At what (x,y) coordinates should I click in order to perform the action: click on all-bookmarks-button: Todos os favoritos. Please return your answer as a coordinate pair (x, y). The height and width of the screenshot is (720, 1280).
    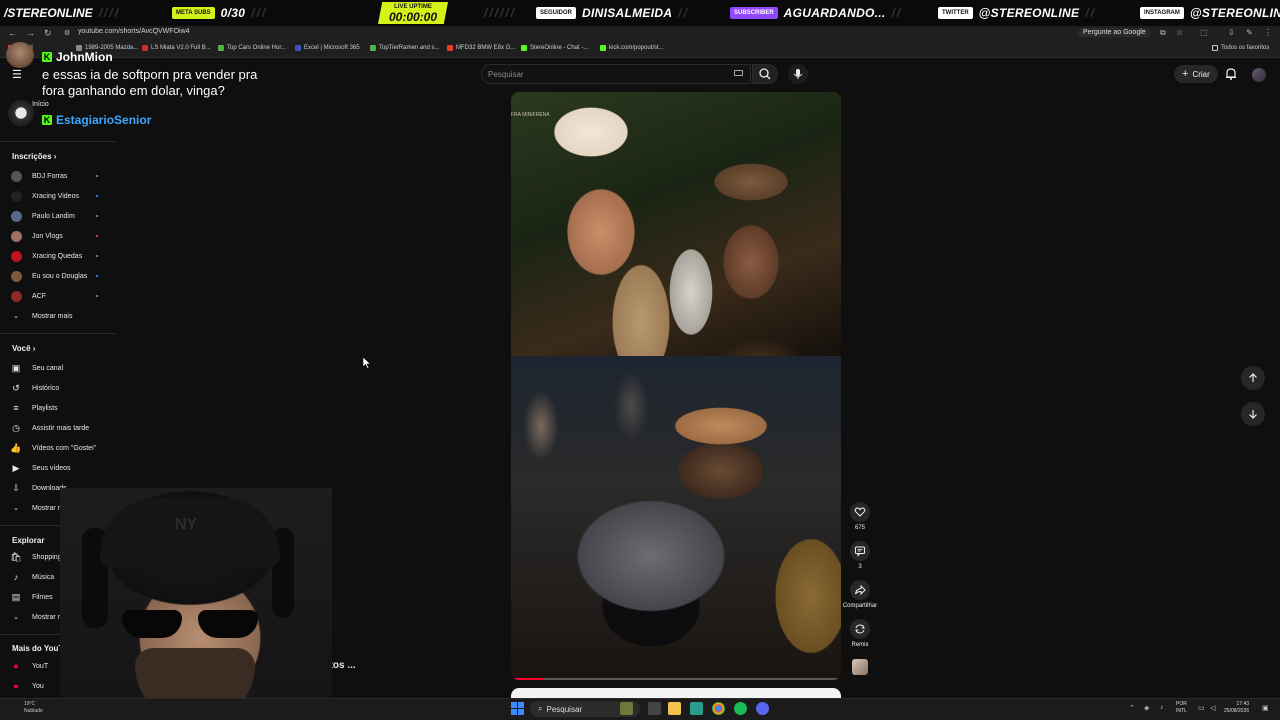
    Looking at the image, I should click on (1240, 48).